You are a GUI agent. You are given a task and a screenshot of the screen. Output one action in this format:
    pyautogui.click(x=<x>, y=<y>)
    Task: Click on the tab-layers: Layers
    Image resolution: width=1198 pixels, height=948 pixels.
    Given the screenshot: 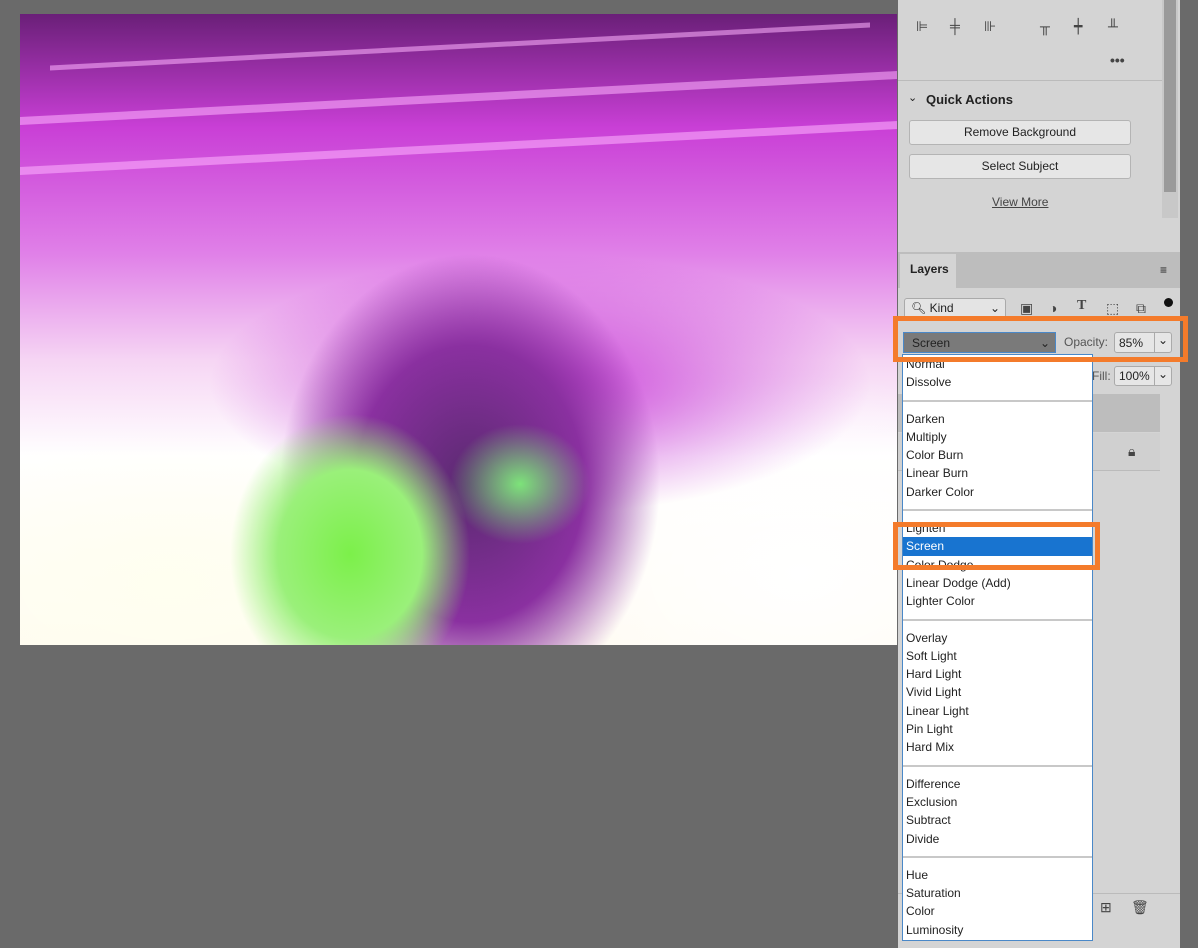 What is the action you would take?
    pyautogui.click(x=928, y=271)
    